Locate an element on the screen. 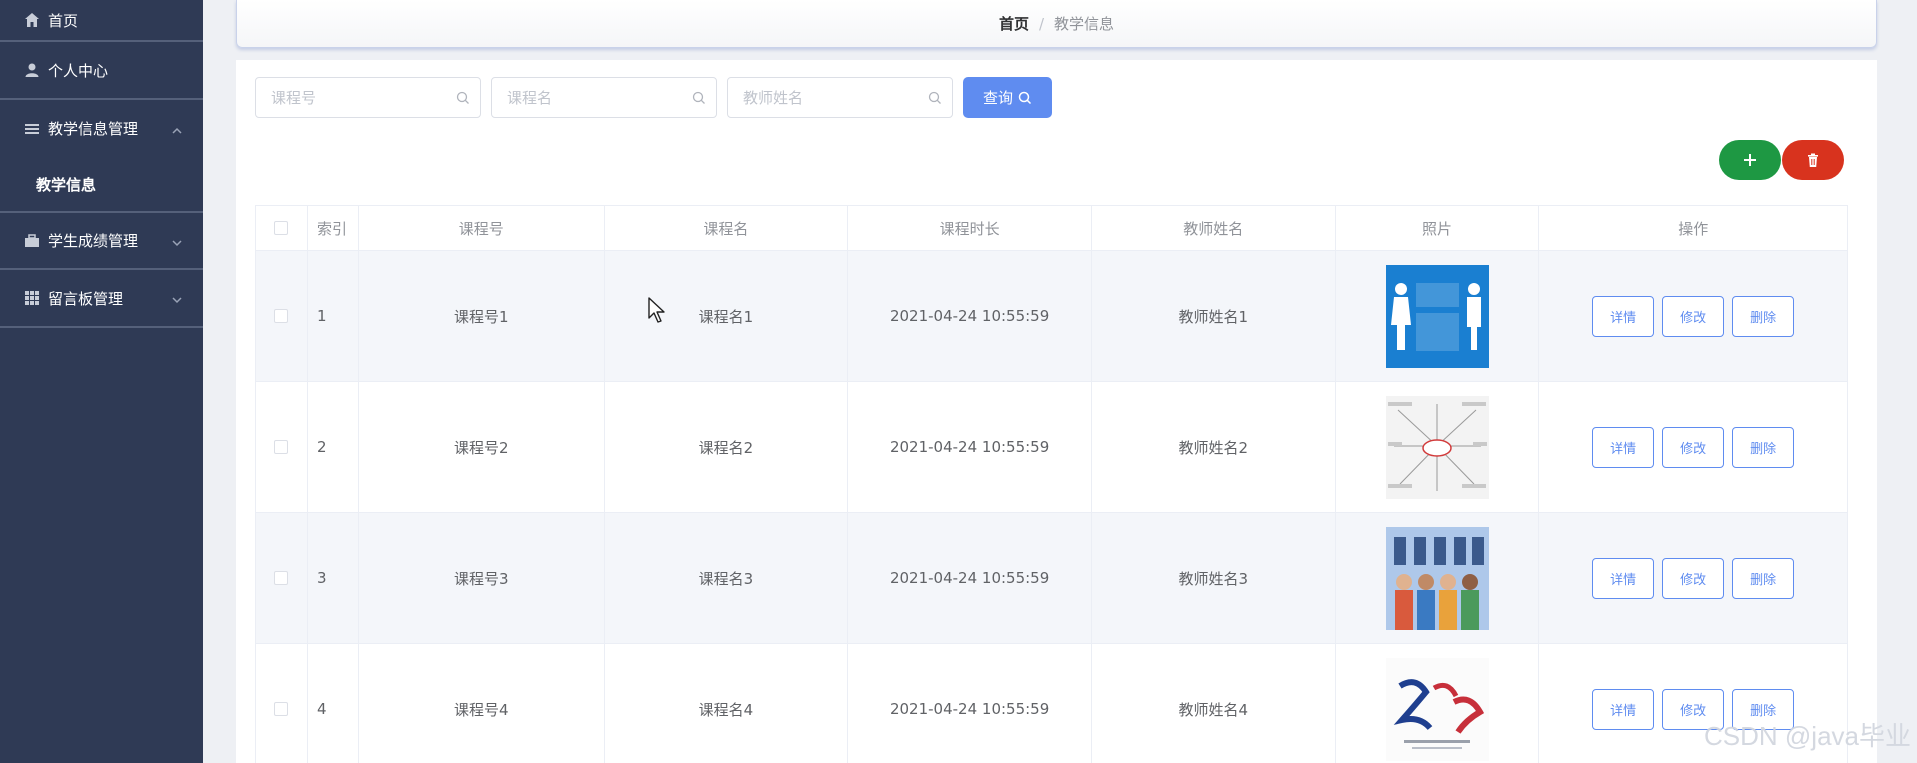  header-course-name: 课程名 is located at coordinates (727, 228).